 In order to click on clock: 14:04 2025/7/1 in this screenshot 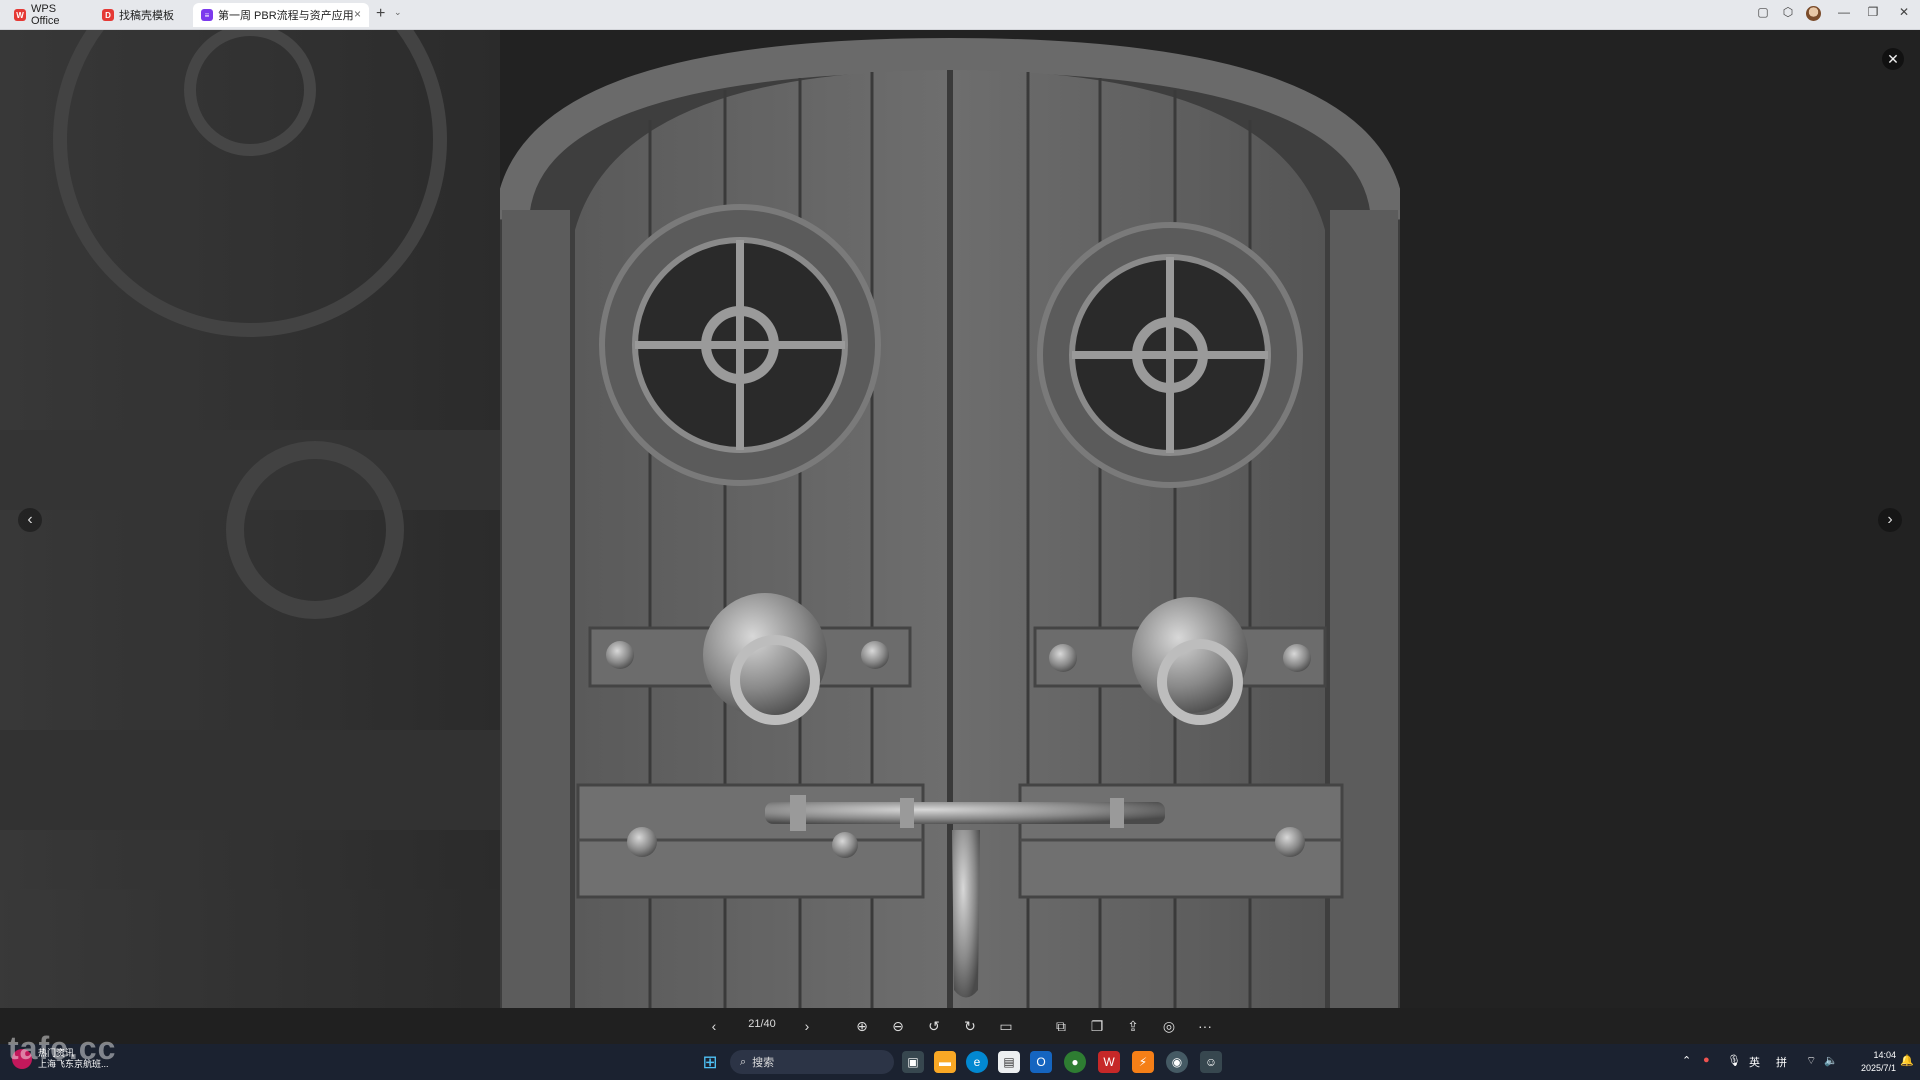, I will do `click(1871, 1062)`.